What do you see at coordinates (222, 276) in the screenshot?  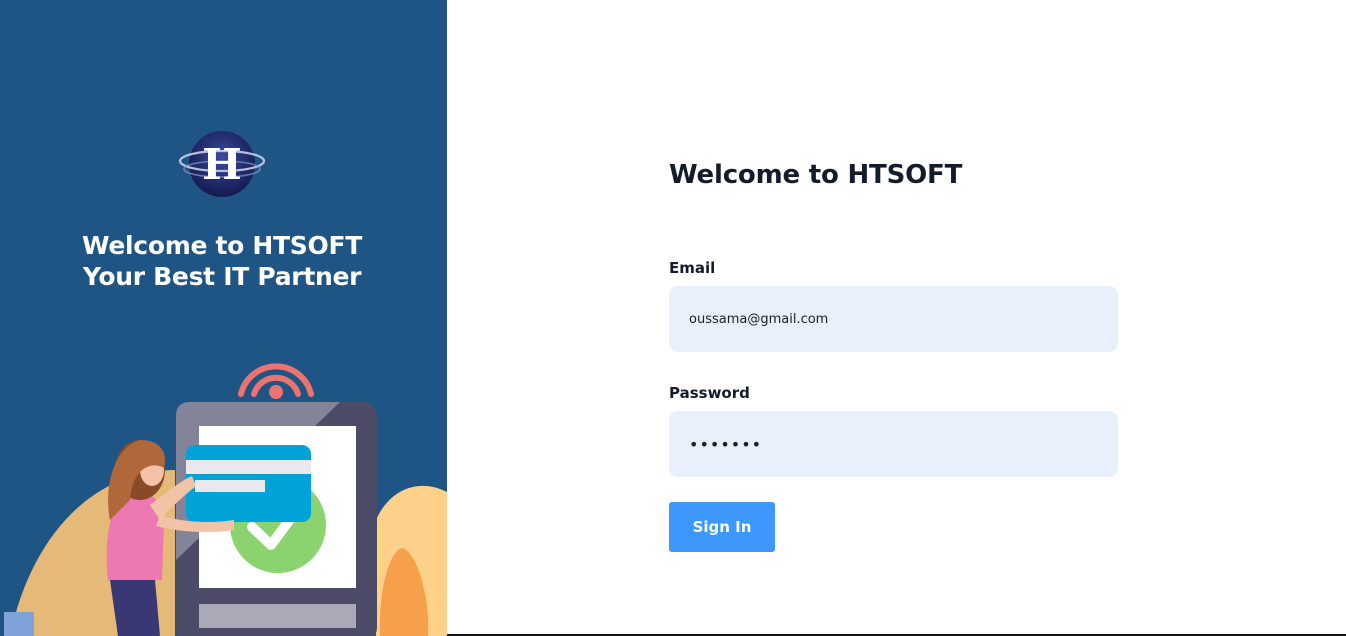 I see `brand-tagline: Your Best IT Partner` at bounding box center [222, 276].